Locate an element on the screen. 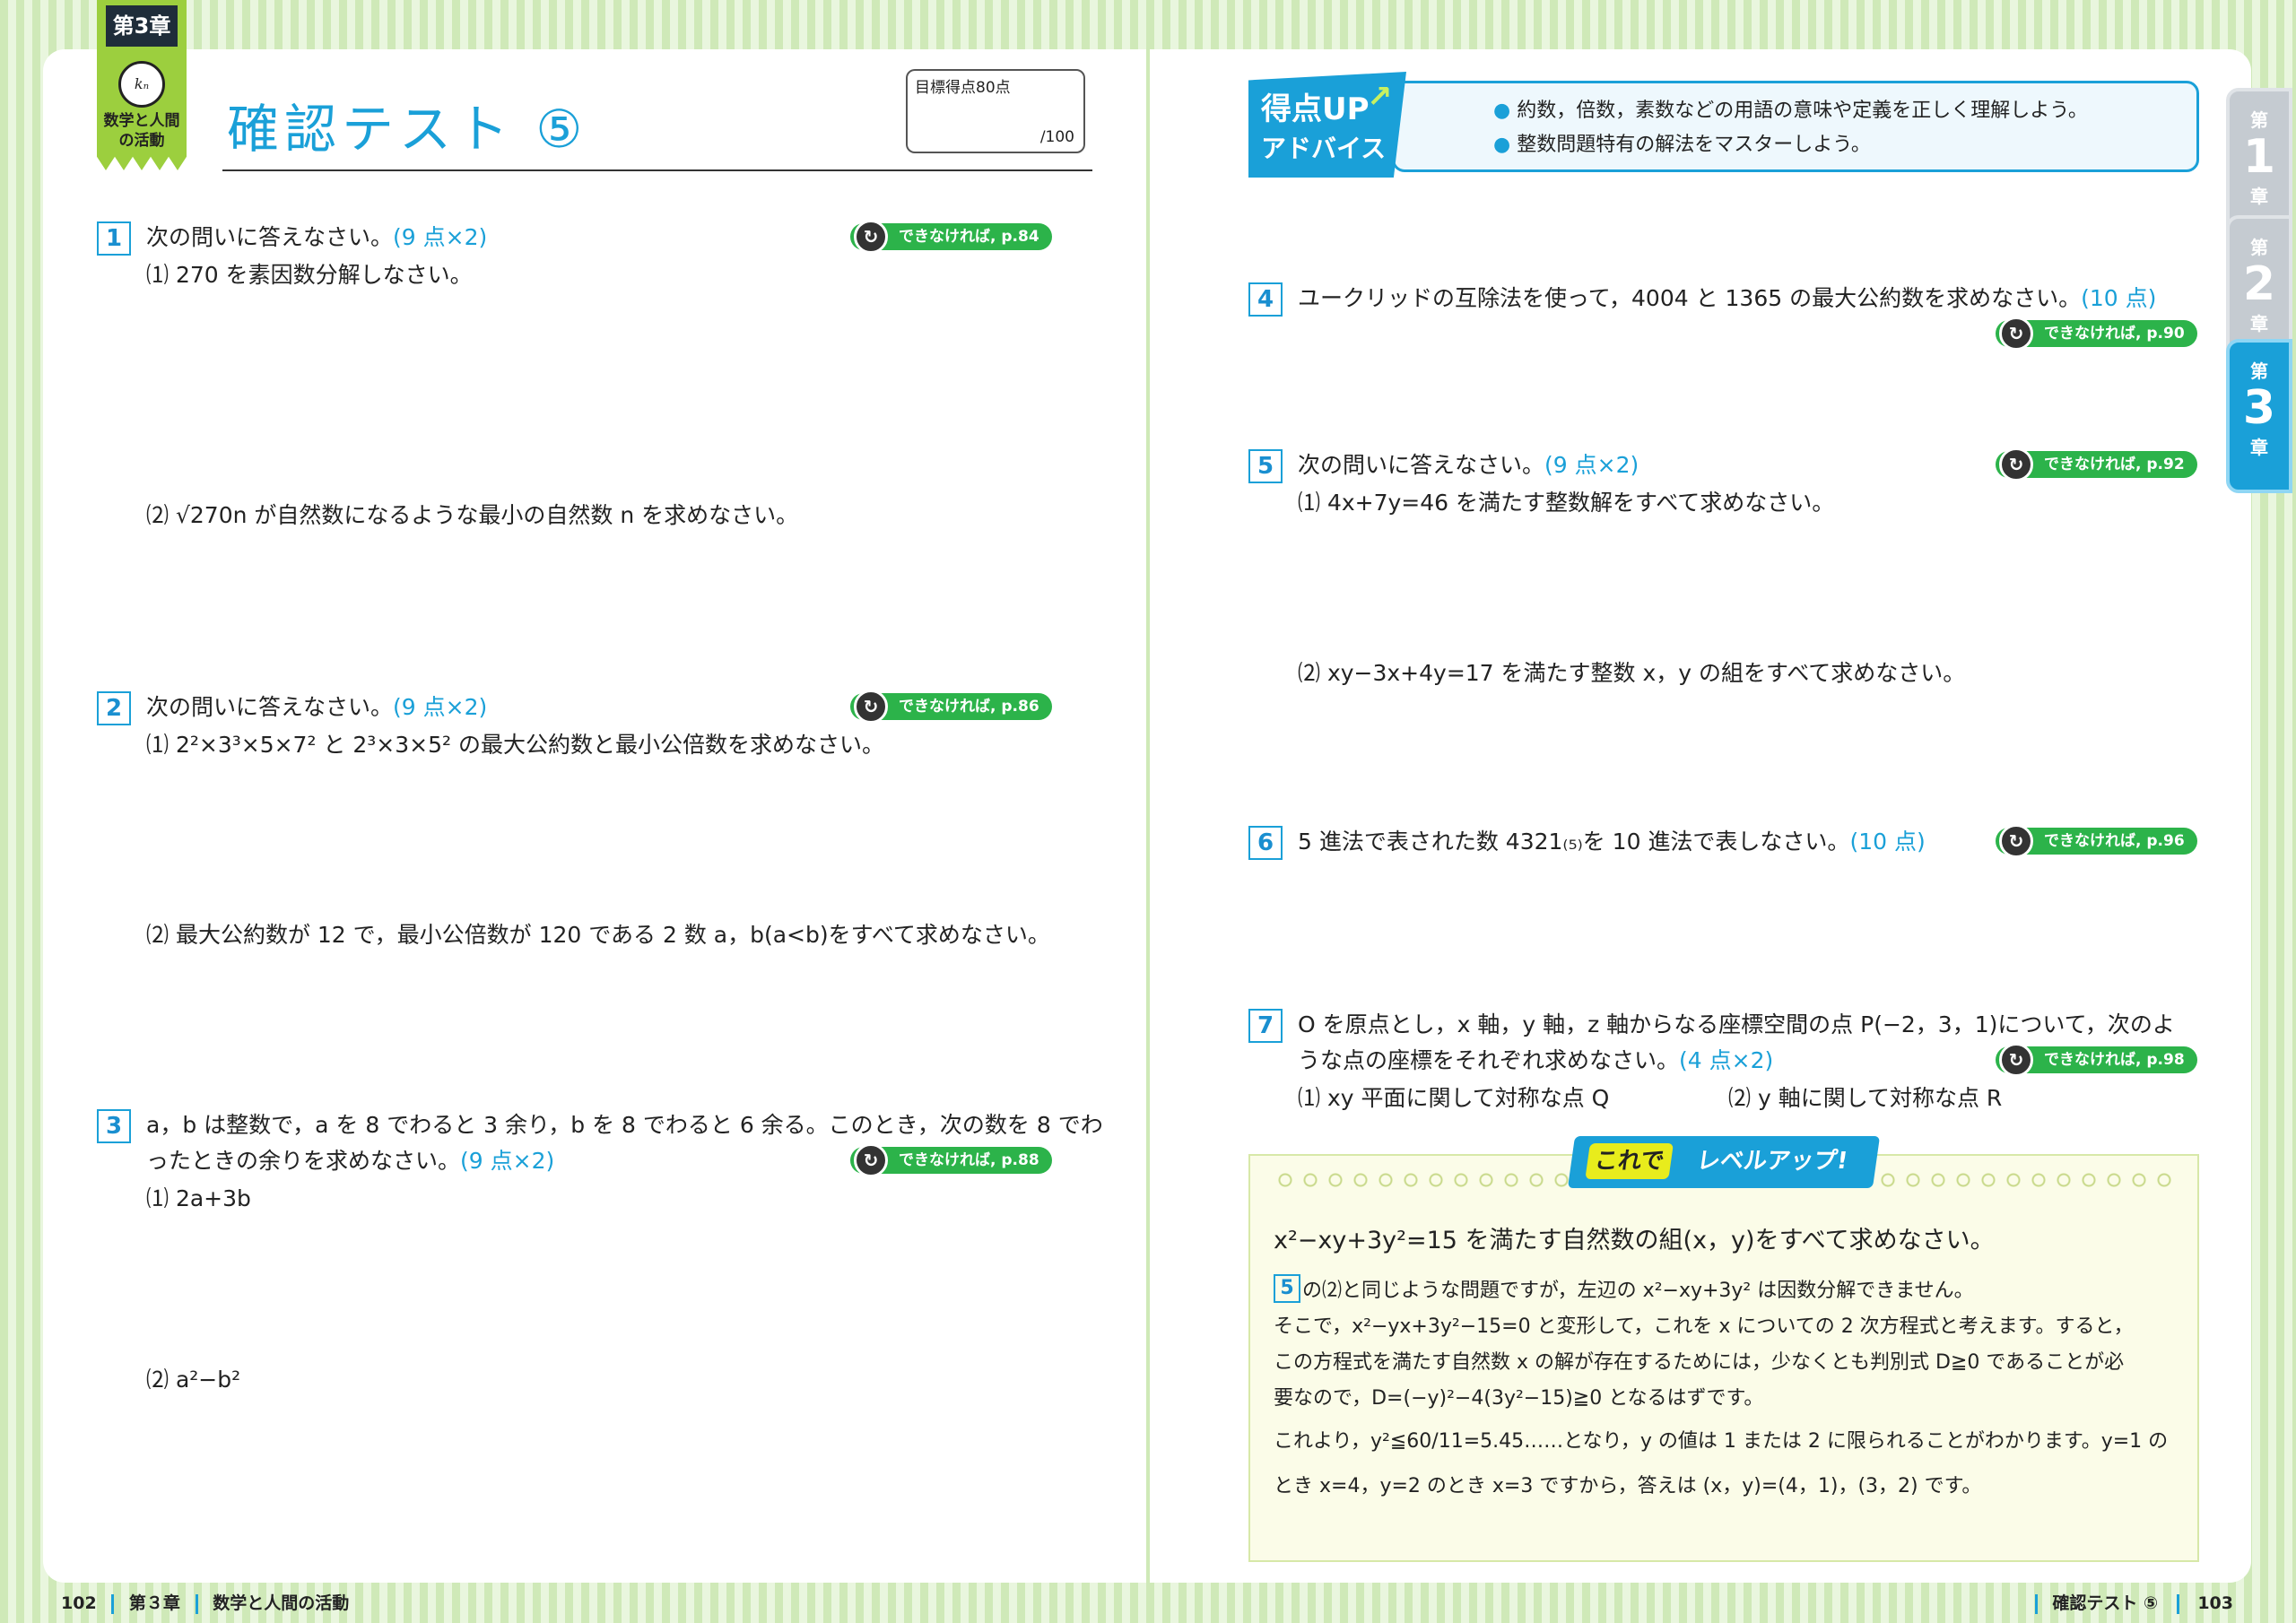 Image resolution: width=2296 pixels, height=1623 pixels. reference-link: ↻ できなければ, p.90 is located at coordinates (2096, 334).